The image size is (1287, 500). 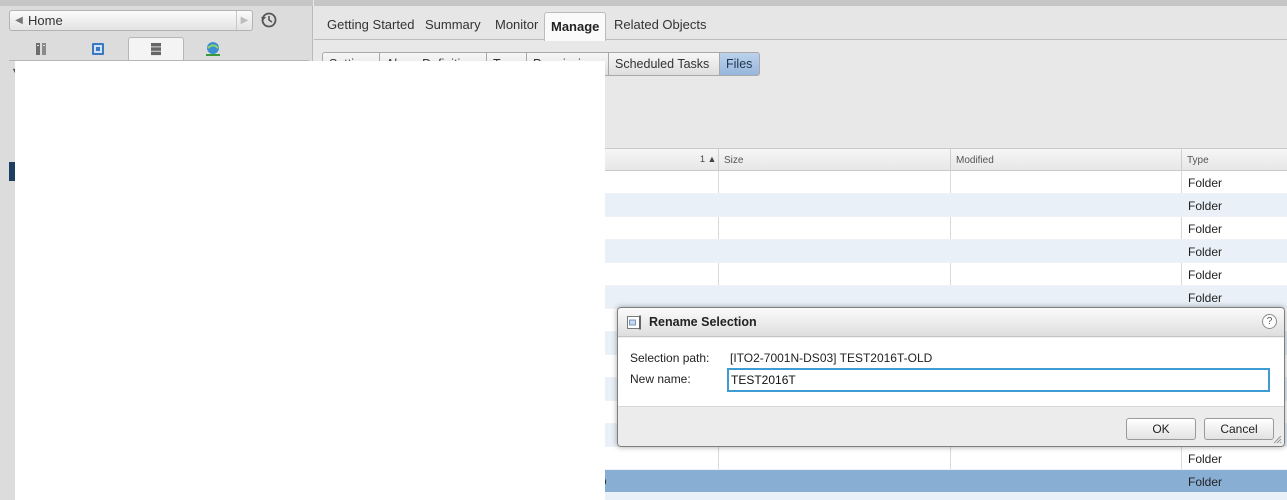 What do you see at coordinates (516, 24) in the screenshot?
I see `tab-monitor: Monitor` at bounding box center [516, 24].